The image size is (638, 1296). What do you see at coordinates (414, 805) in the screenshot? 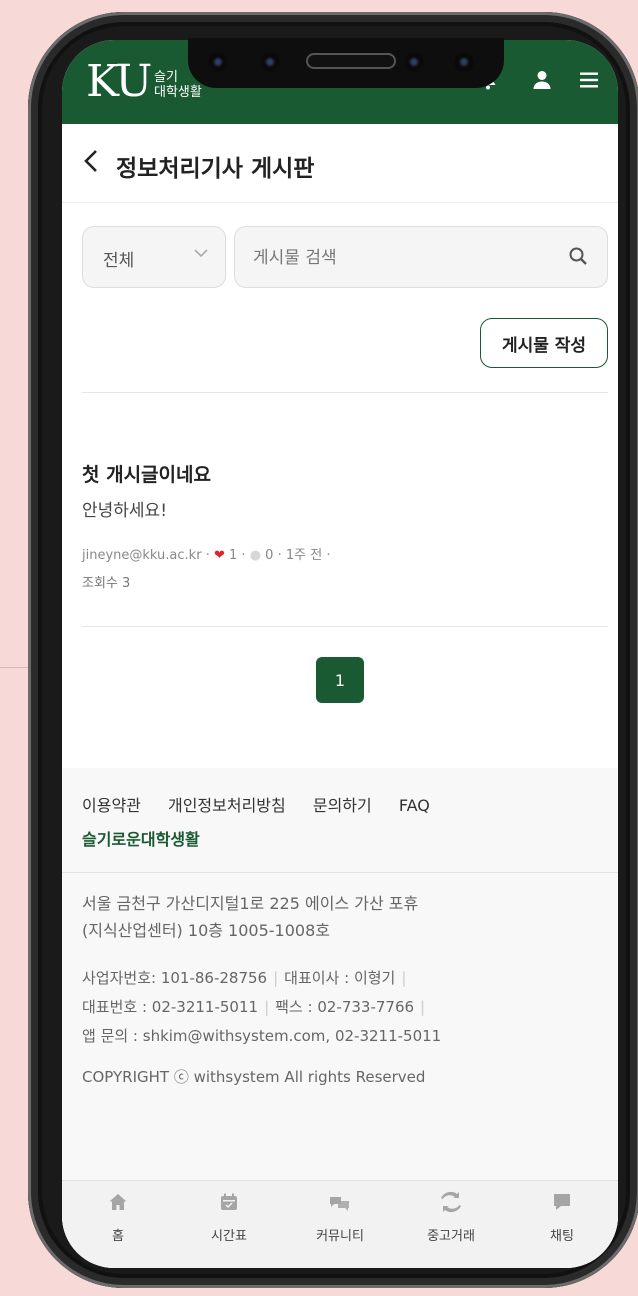
I see `footer-link-faq: FAQ` at bounding box center [414, 805].